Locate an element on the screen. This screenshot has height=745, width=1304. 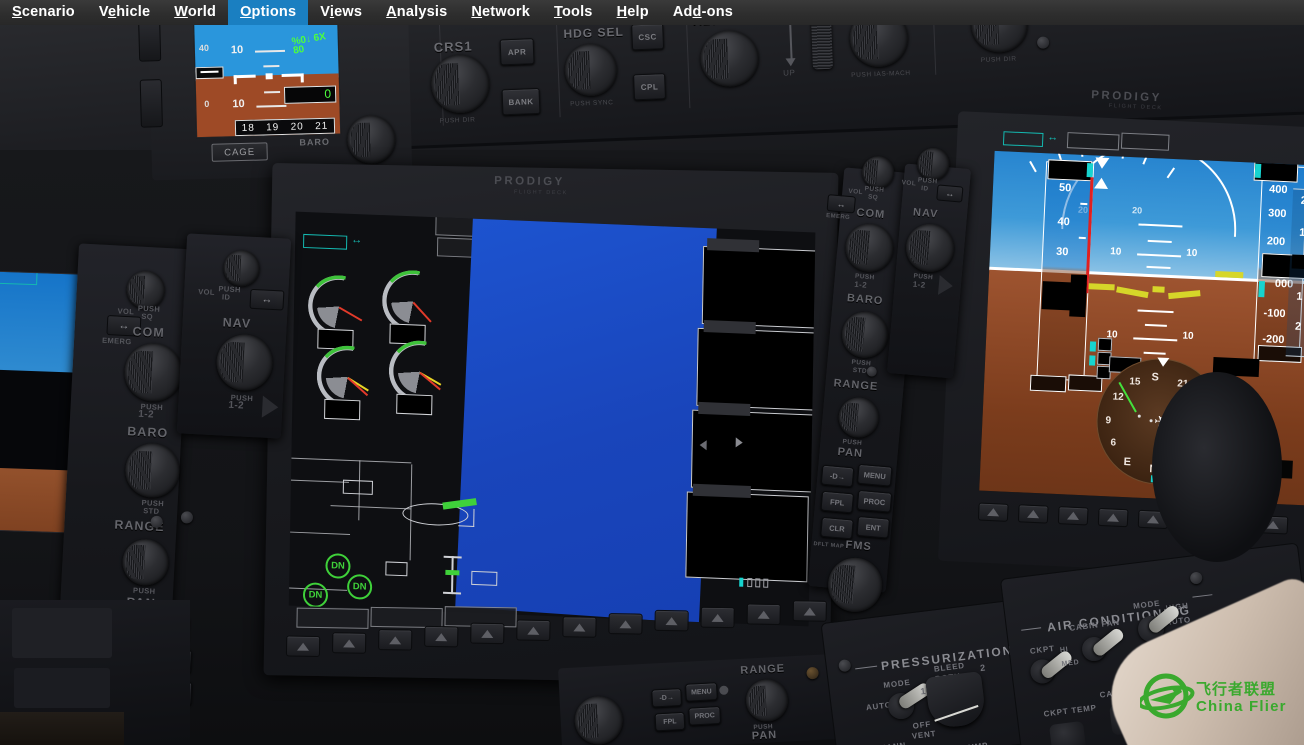
compass-mark-S: S is located at coordinates (1155, 377).